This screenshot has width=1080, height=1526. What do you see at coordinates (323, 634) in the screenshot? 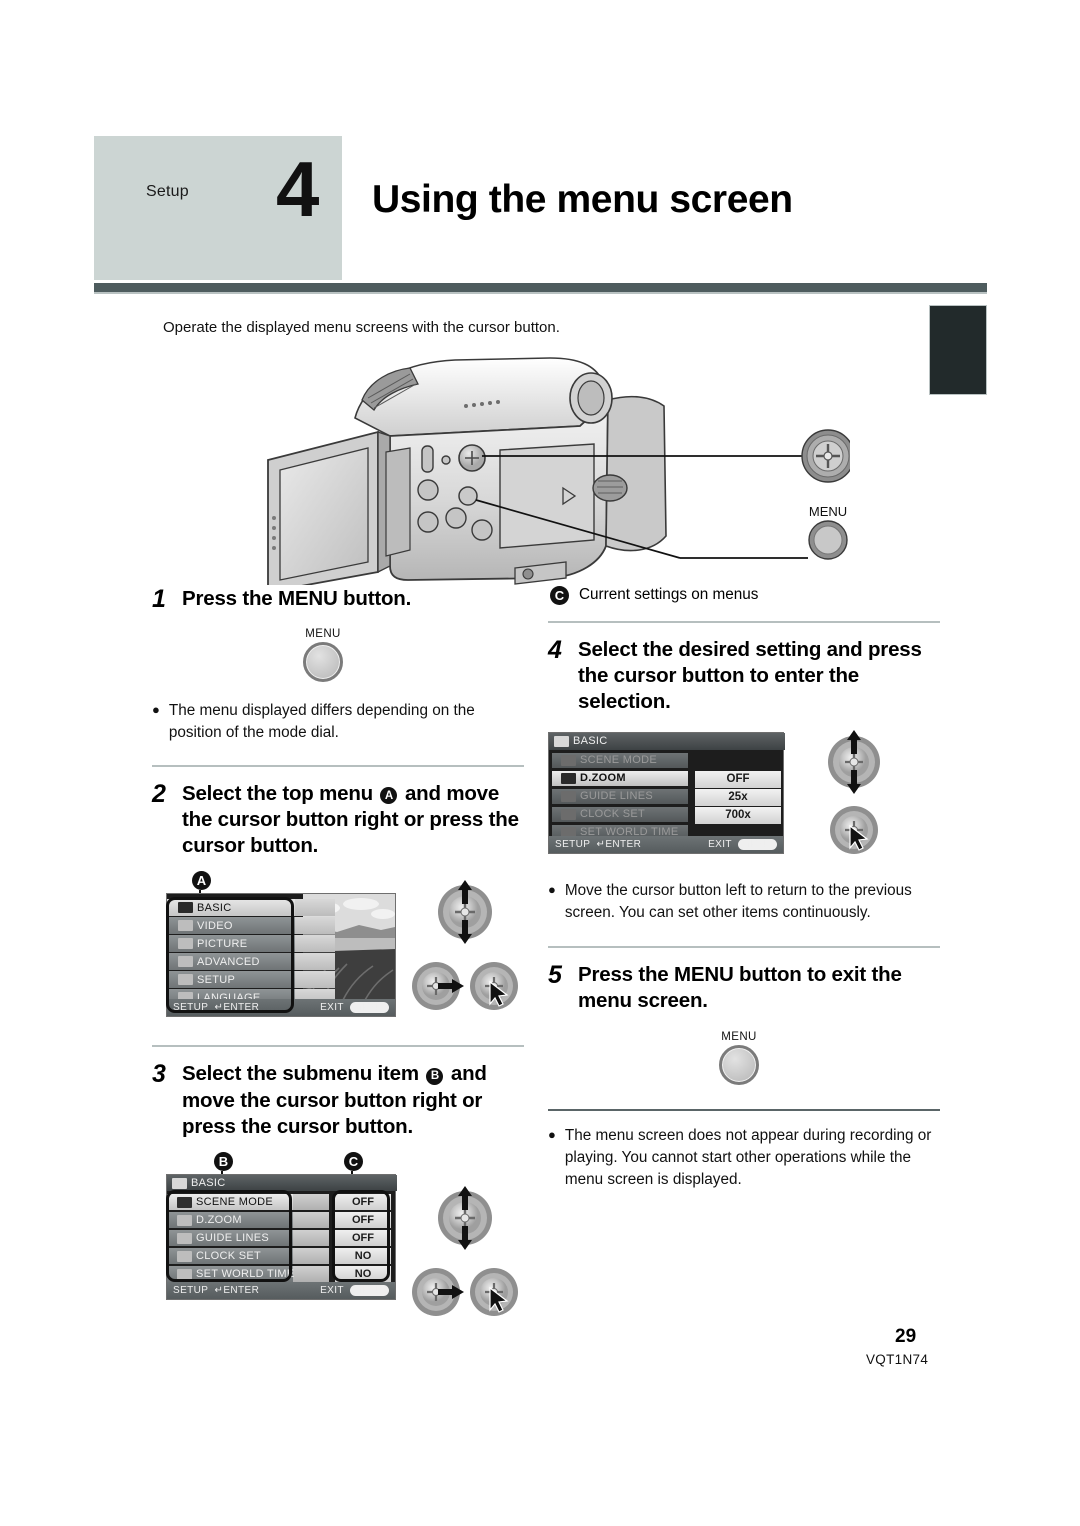
I see `step-1-menu-button-label: MENU` at bounding box center [323, 634].